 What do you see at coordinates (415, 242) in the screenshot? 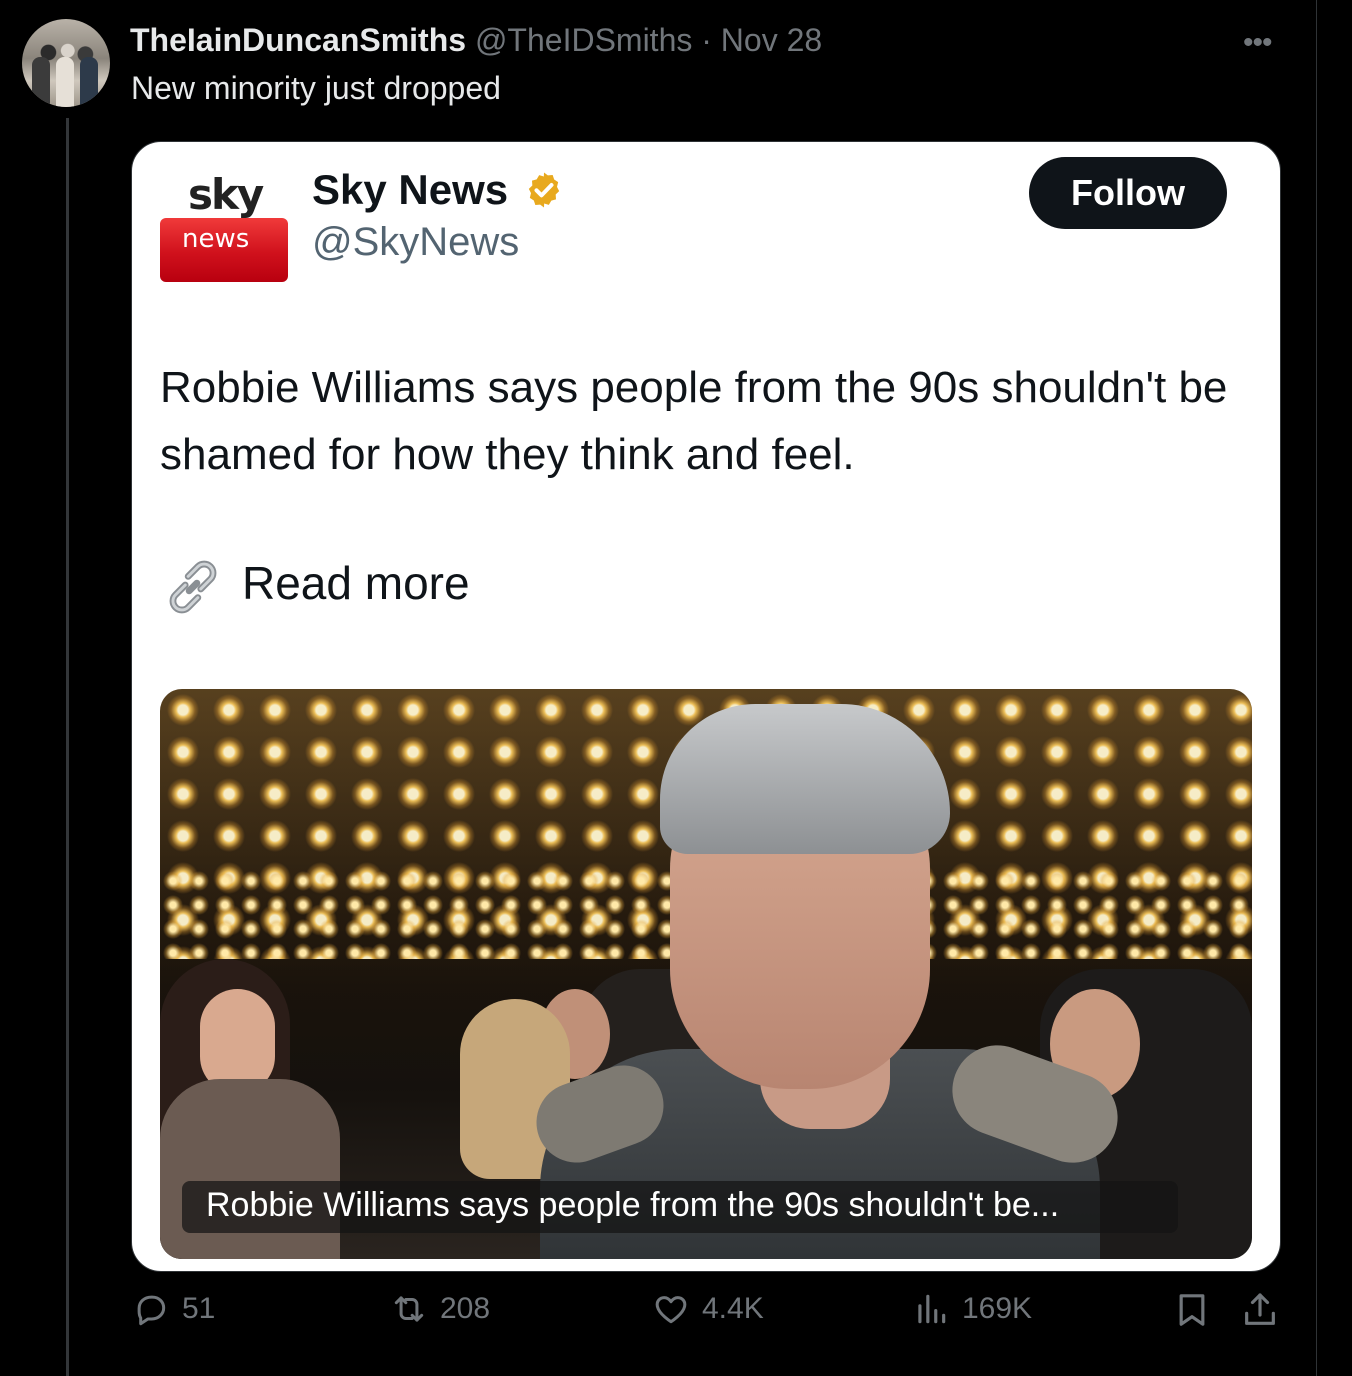
I see `quoted-account-handle: @SkyNews` at bounding box center [415, 242].